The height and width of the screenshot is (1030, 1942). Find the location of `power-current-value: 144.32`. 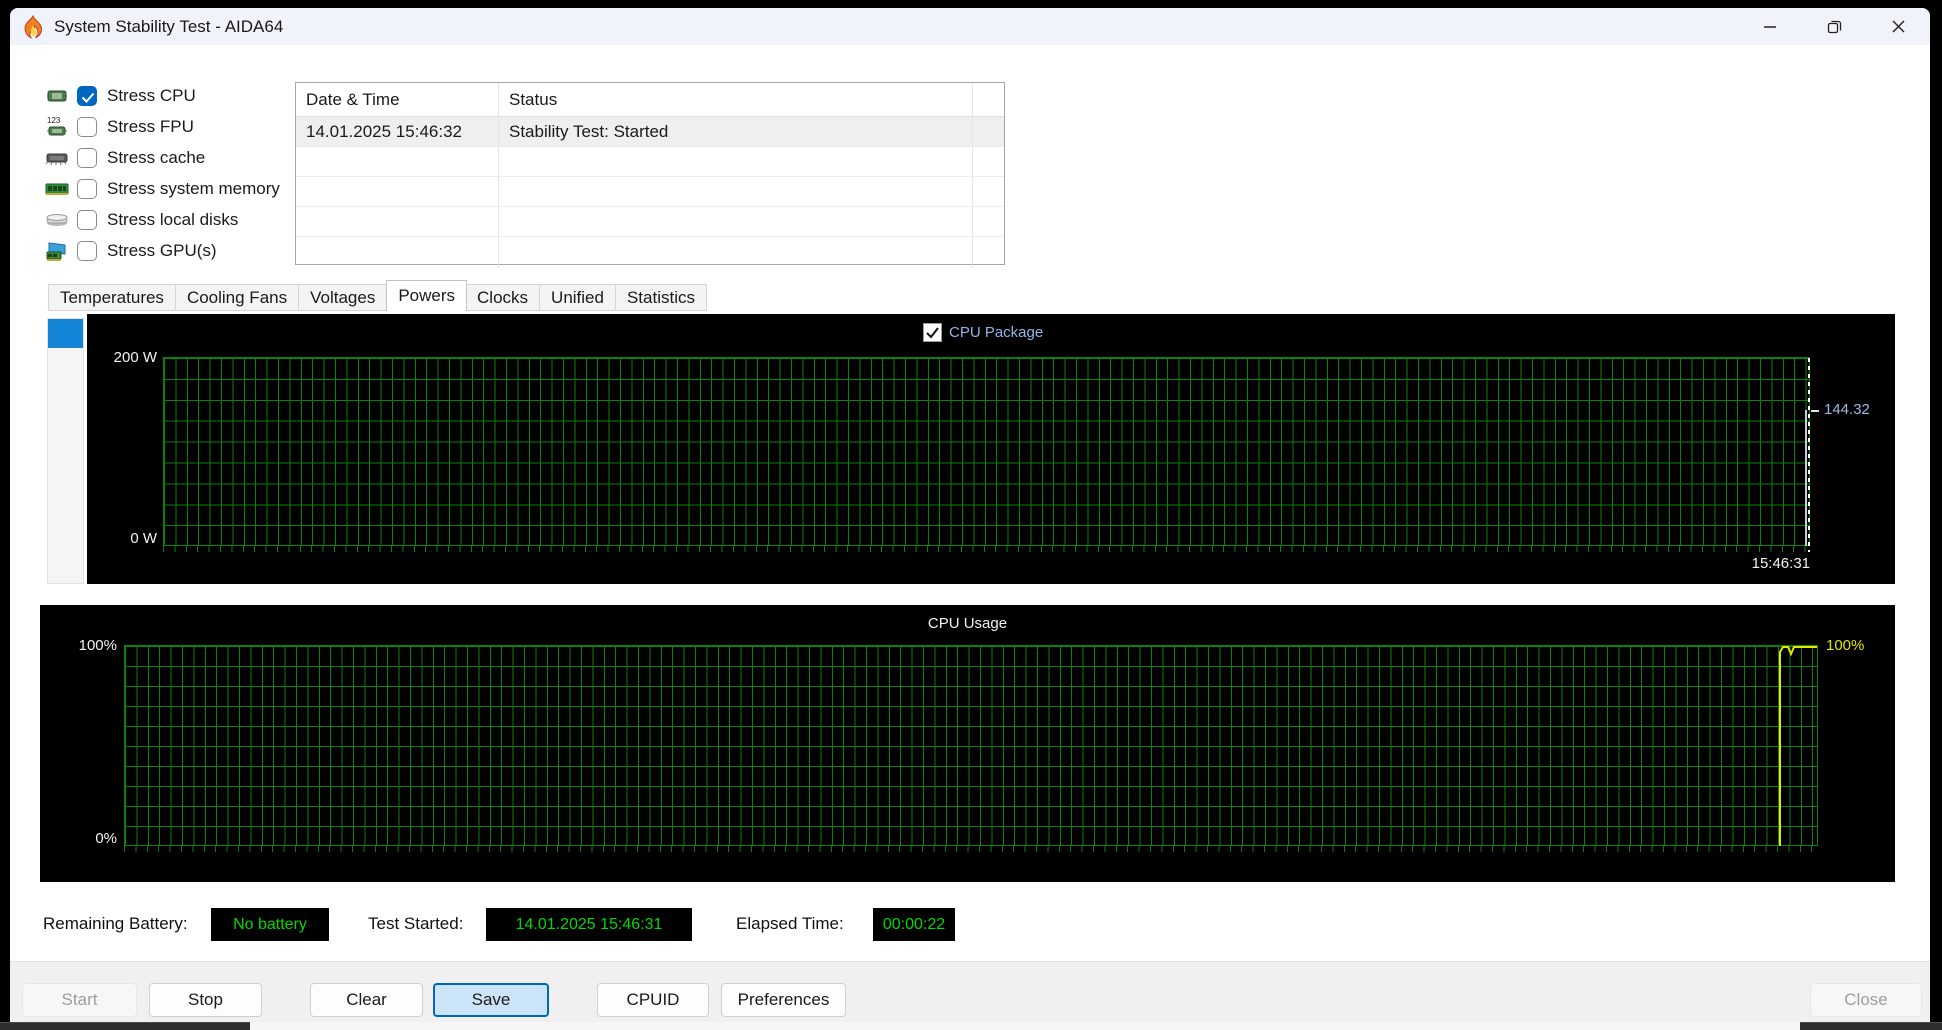

power-current-value: 144.32 is located at coordinates (1847, 409).